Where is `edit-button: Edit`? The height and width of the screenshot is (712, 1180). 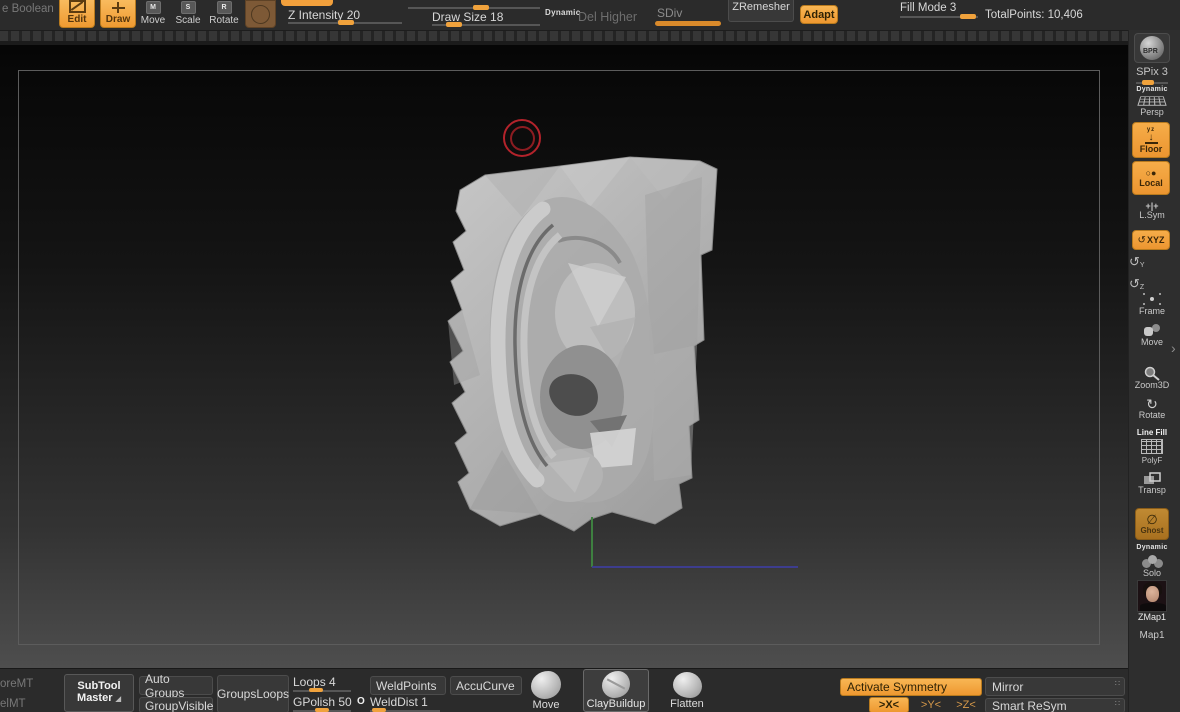 edit-button: Edit is located at coordinates (77, 14).